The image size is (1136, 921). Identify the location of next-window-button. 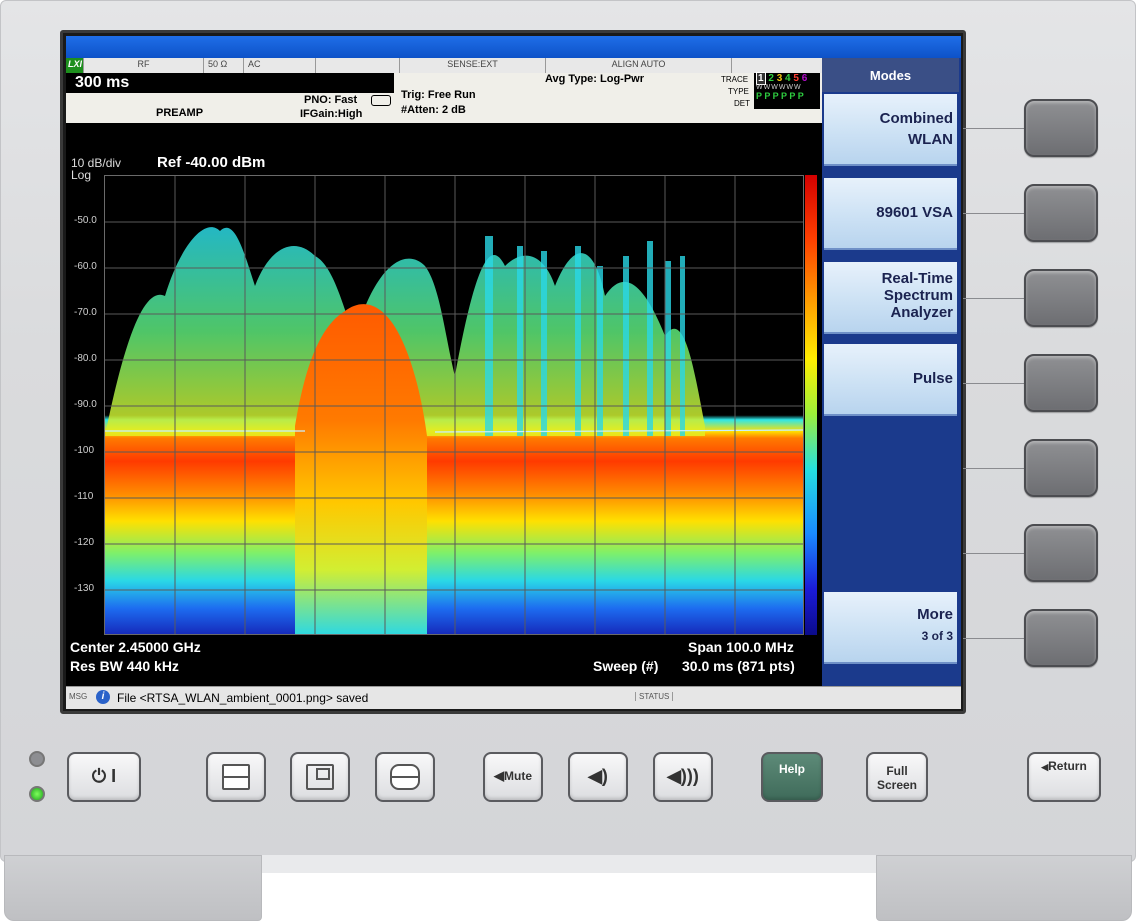
(405, 777).